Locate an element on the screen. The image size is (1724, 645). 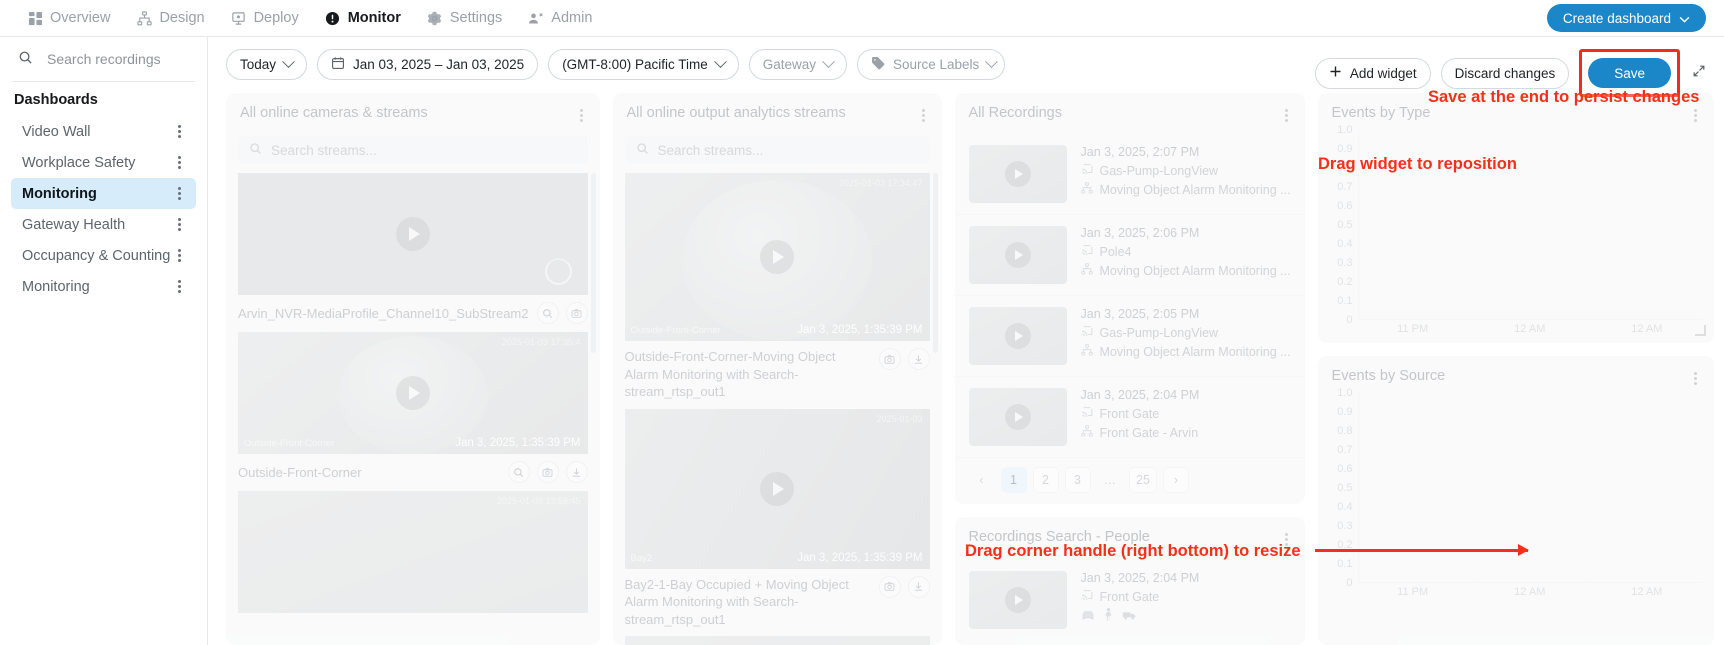
gateway-dropdown: Gateway is located at coordinates (797, 64).